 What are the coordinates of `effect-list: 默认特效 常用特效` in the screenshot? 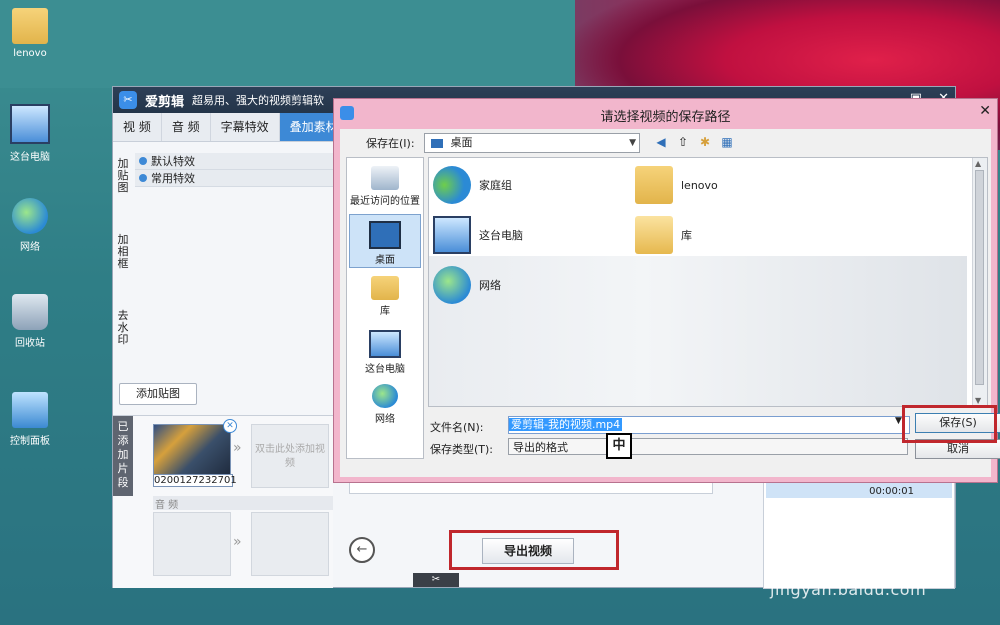 It's located at (234, 170).